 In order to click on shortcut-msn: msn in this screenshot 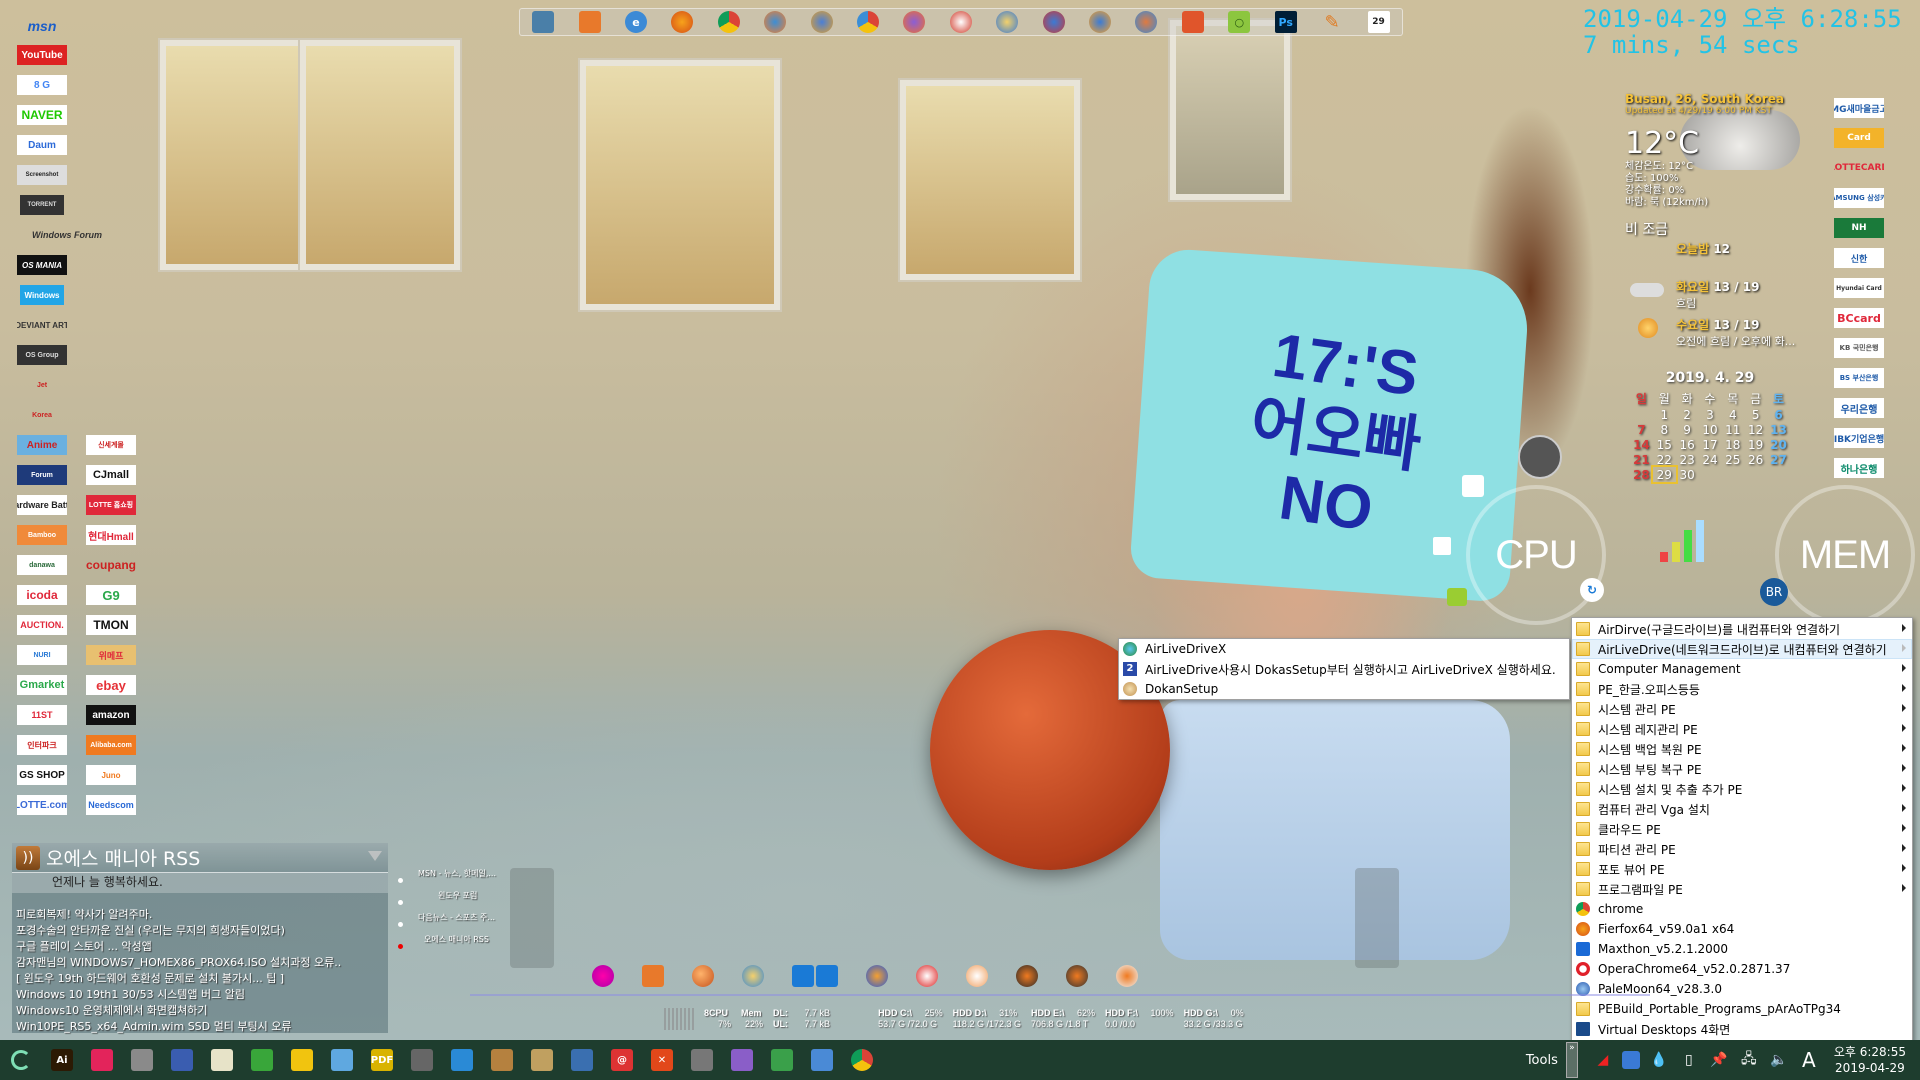, I will do `click(42, 26)`.